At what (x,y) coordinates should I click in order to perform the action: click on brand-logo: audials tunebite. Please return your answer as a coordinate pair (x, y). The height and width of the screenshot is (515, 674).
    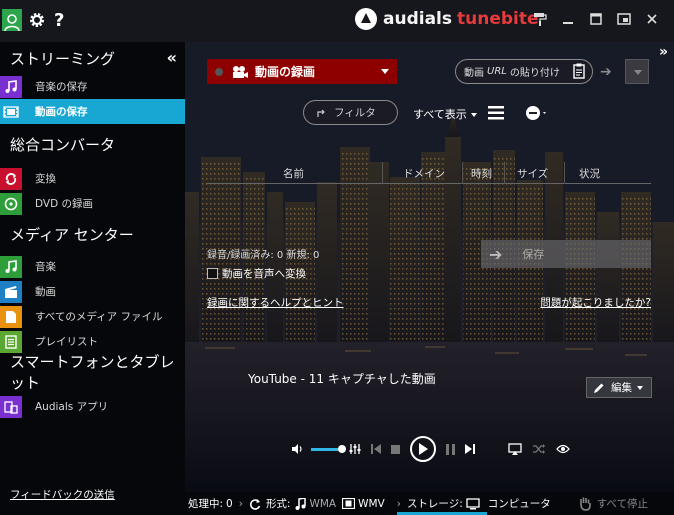
    Looking at the image, I should click on (447, 19).